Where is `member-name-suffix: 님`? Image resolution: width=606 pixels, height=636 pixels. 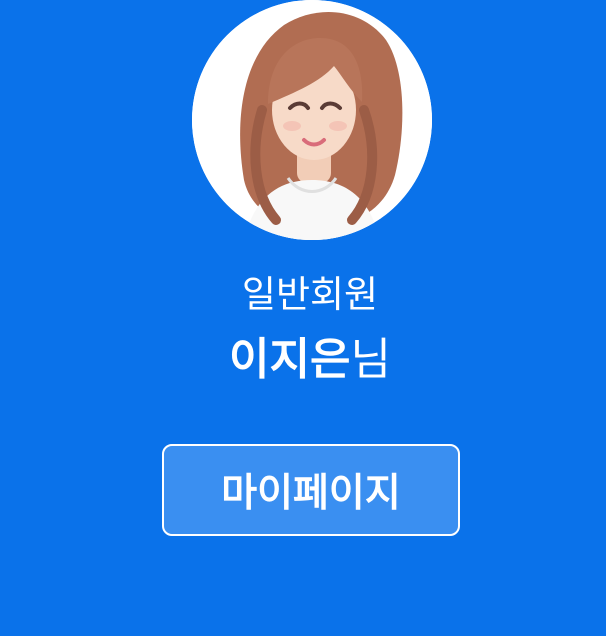 member-name-suffix: 님 is located at coordinates (370, 359).